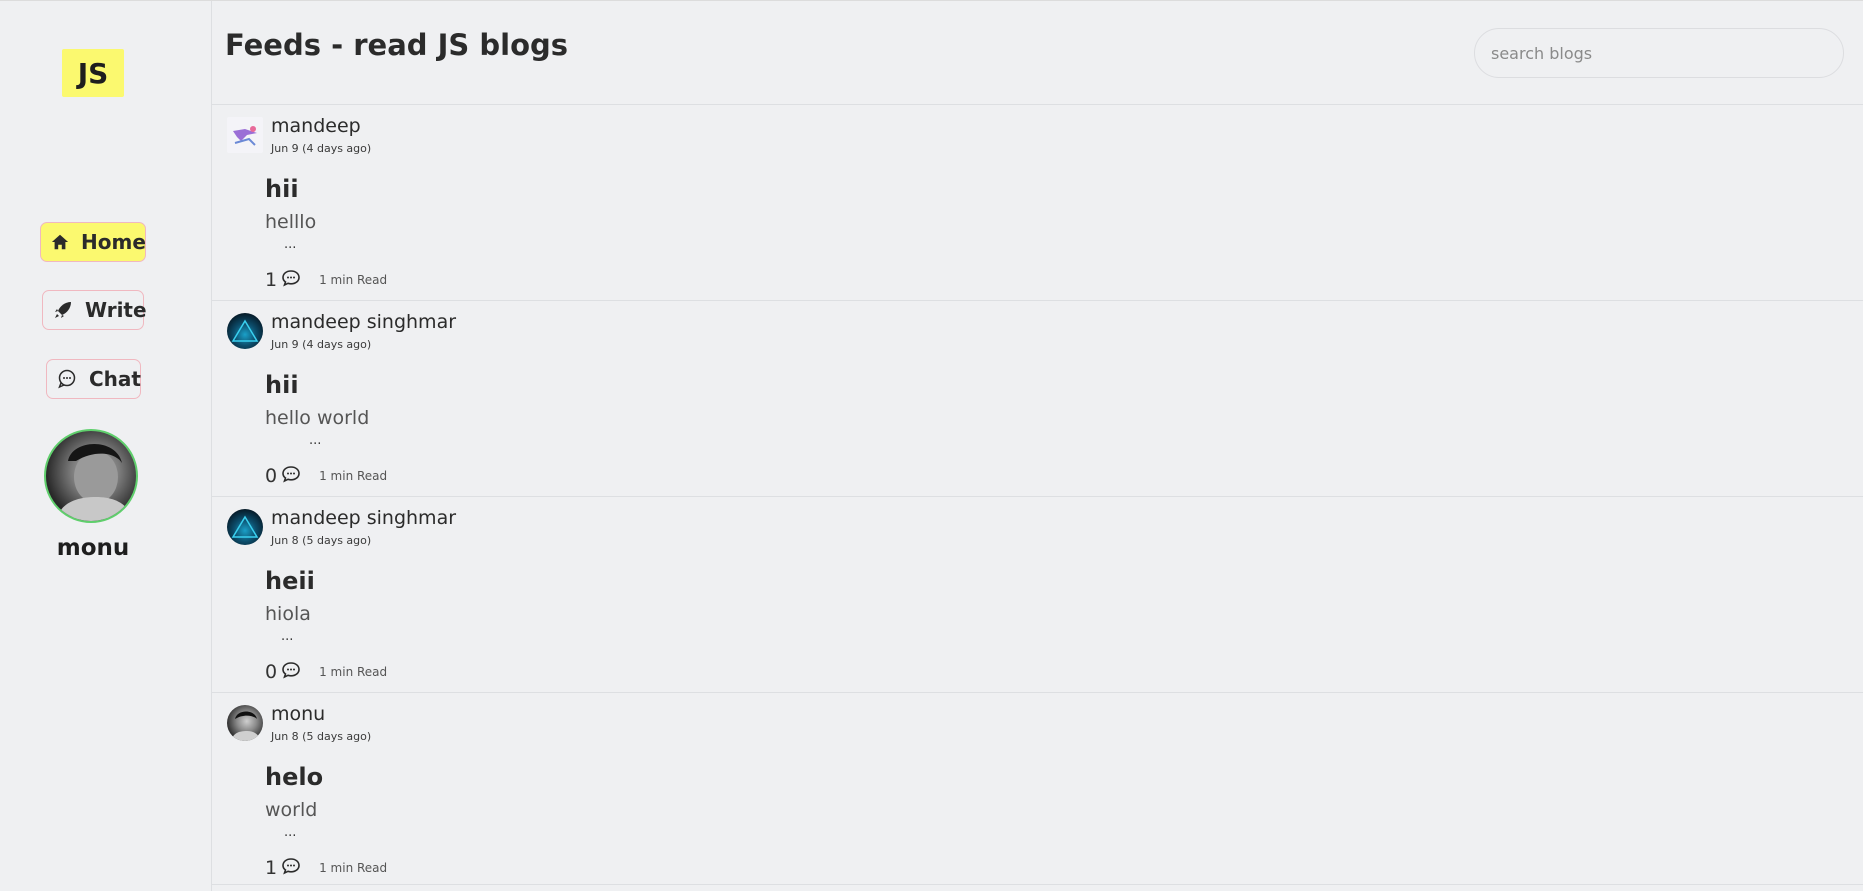  Describe the element at coordinates (93, 548) in the screenshot. I see `profile-name: monu` at that location.